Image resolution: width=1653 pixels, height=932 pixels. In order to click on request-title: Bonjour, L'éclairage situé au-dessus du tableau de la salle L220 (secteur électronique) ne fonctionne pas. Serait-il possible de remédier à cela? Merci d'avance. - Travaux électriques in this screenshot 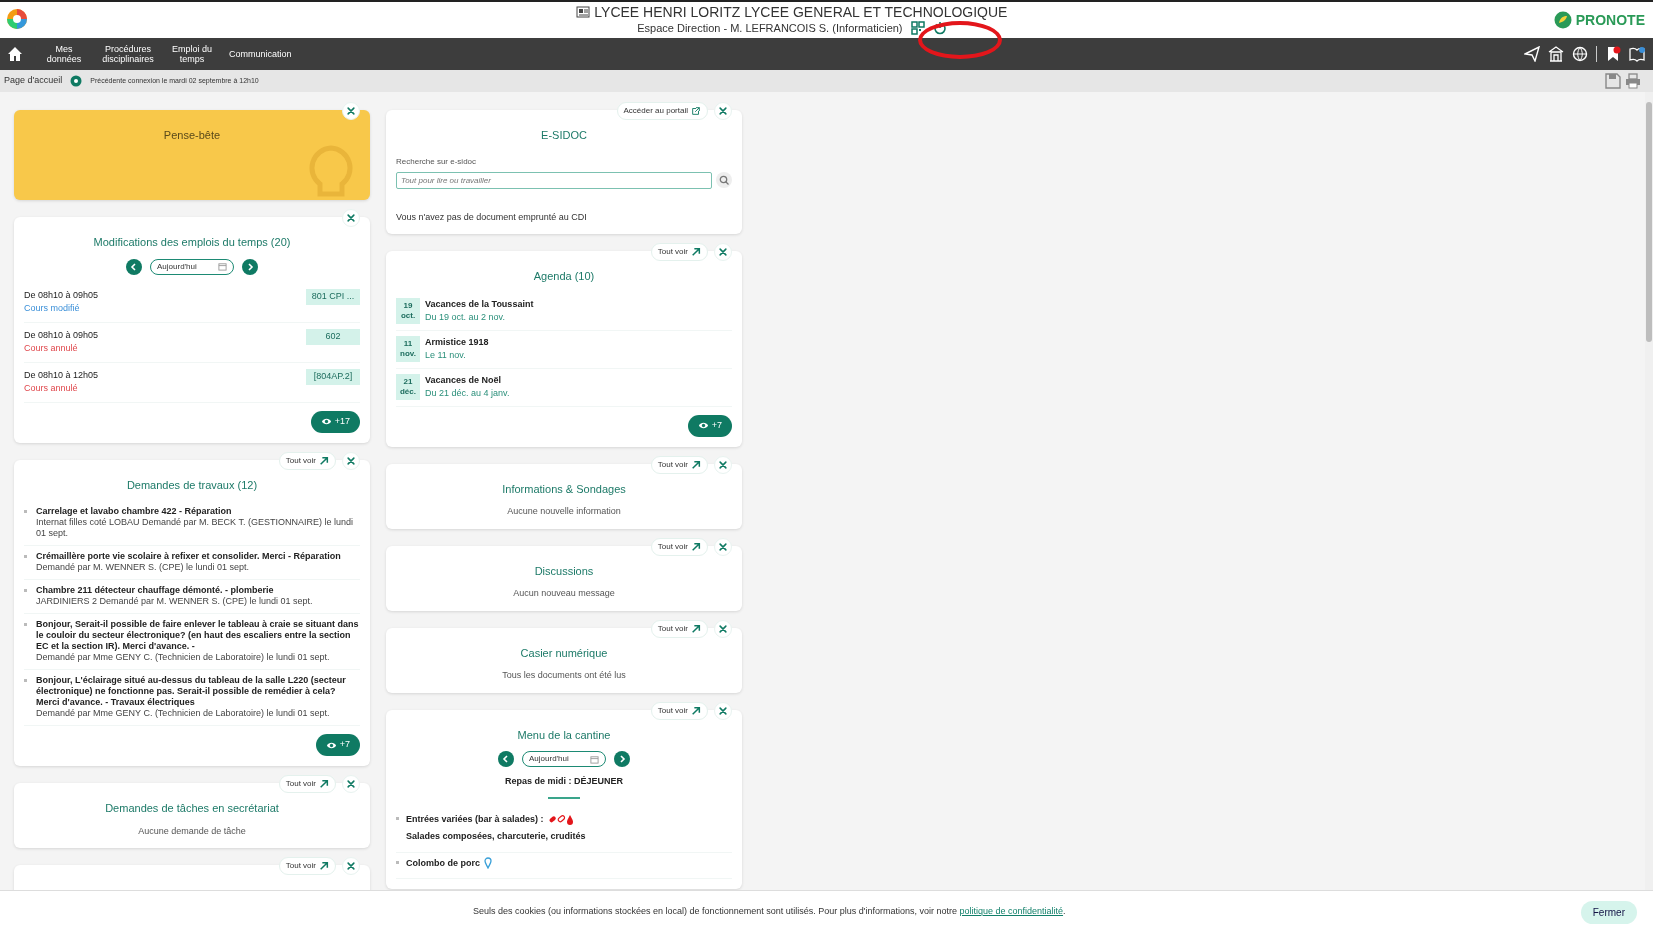, I will do `click(191, 691)`.